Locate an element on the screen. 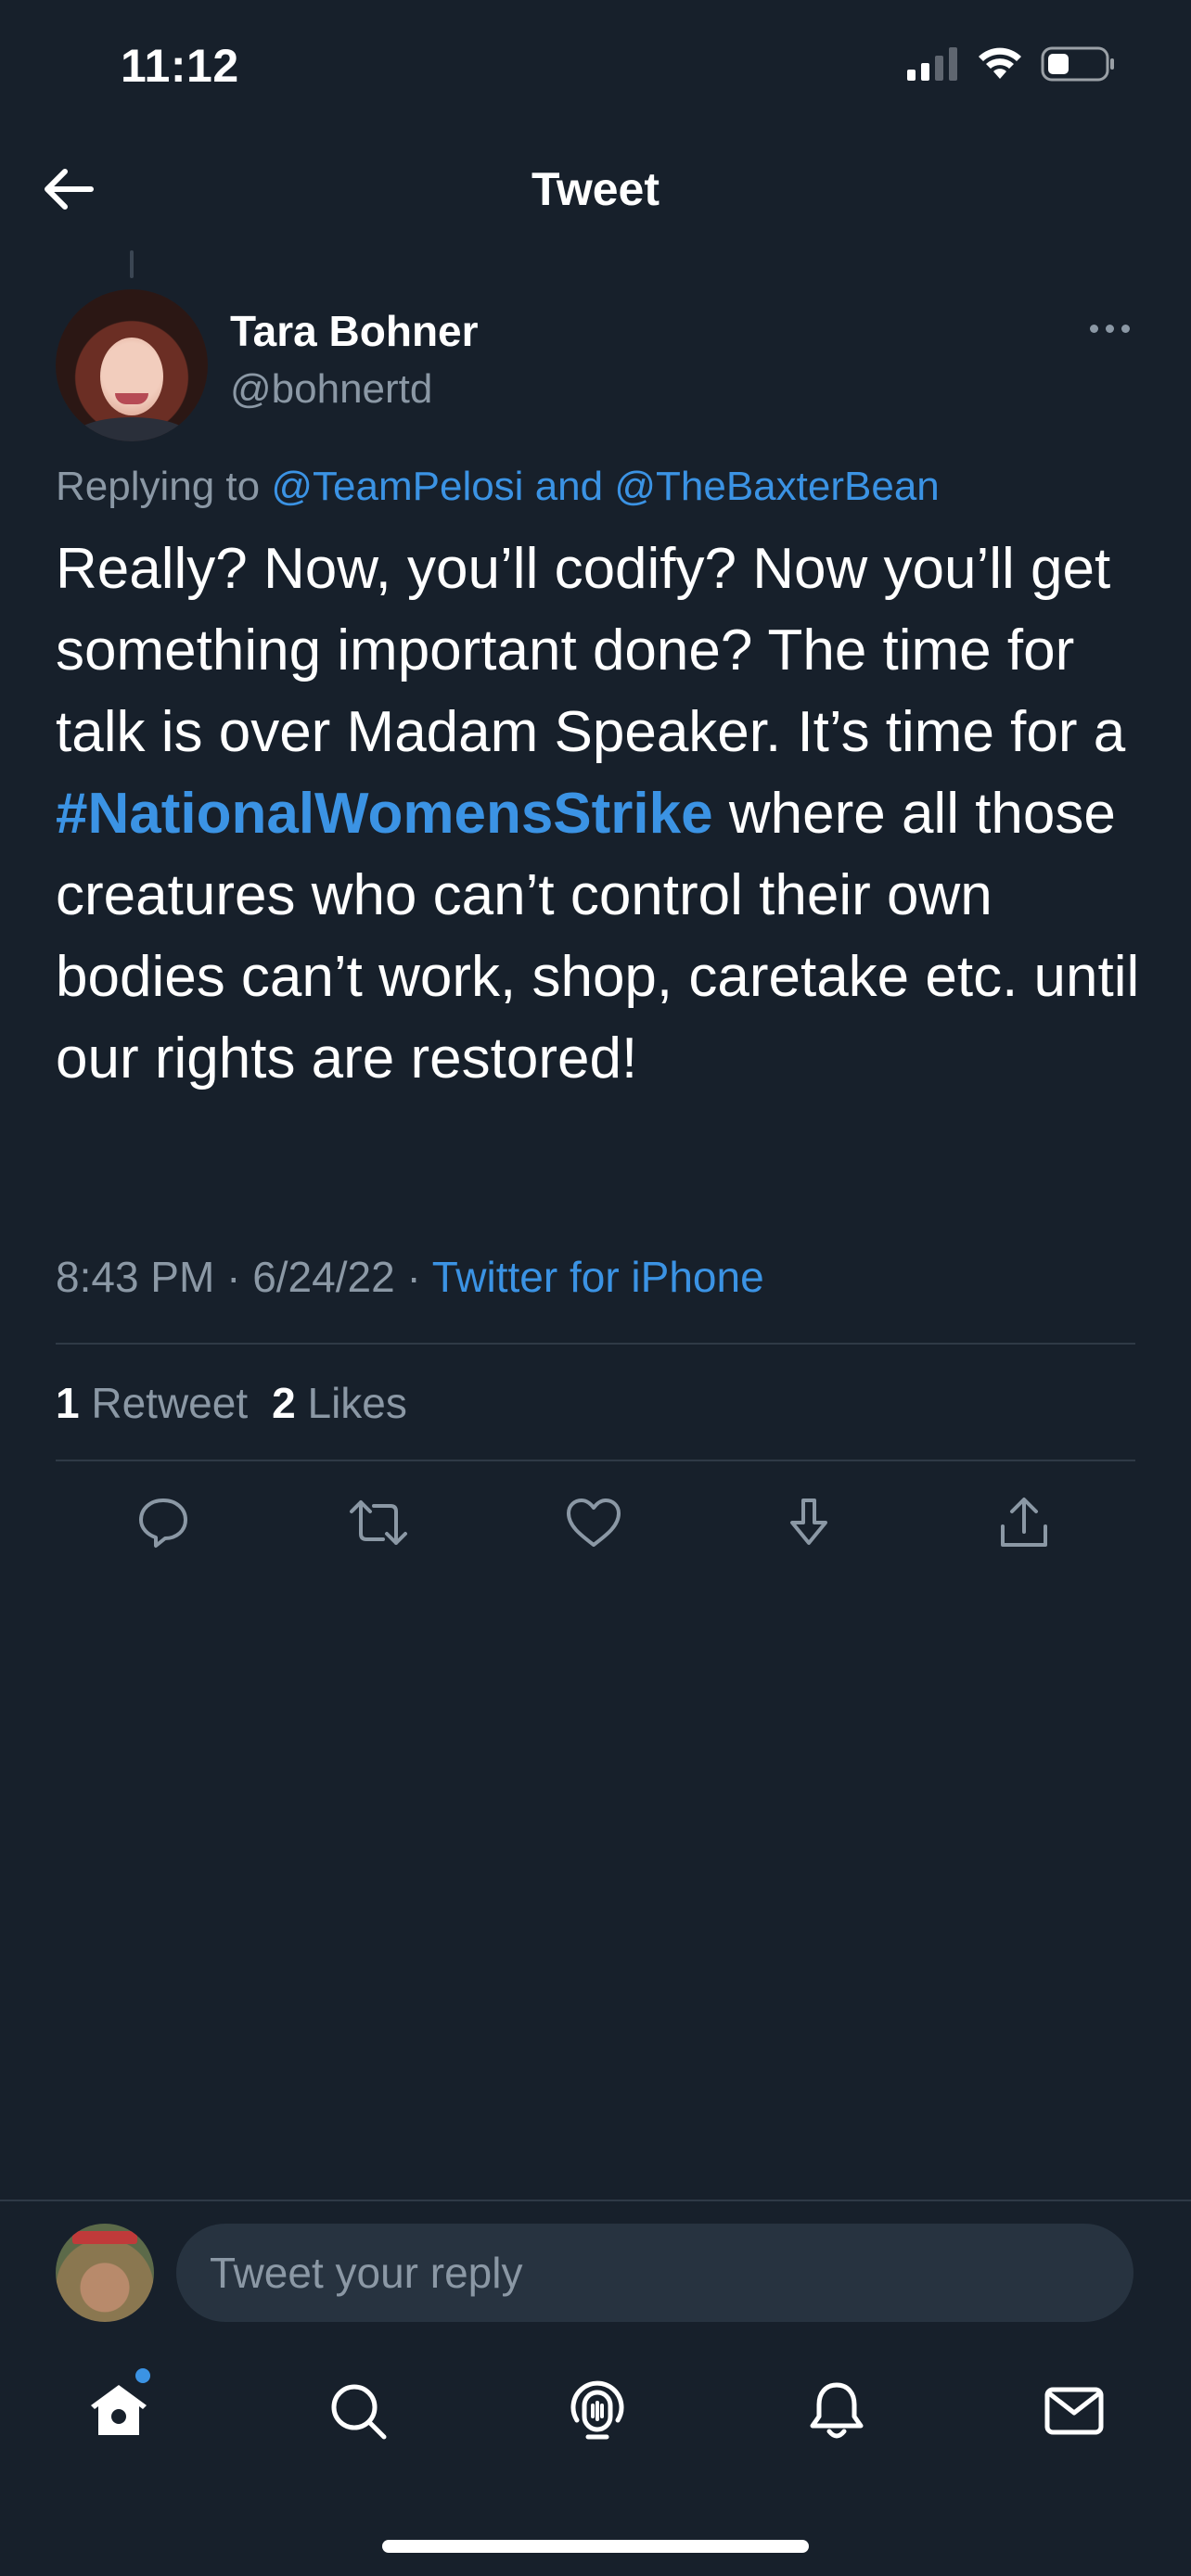 The width and height of the screenshot is (1191, 2576). like-icon is located at coordinates (594, 1522).